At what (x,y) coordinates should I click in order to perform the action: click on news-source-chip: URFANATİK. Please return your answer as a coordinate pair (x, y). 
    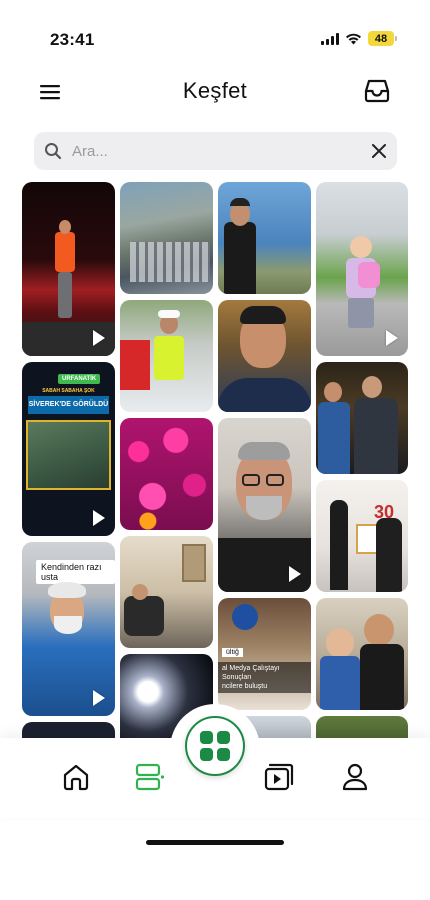
    Looking at the image, I should click on (79, 379).